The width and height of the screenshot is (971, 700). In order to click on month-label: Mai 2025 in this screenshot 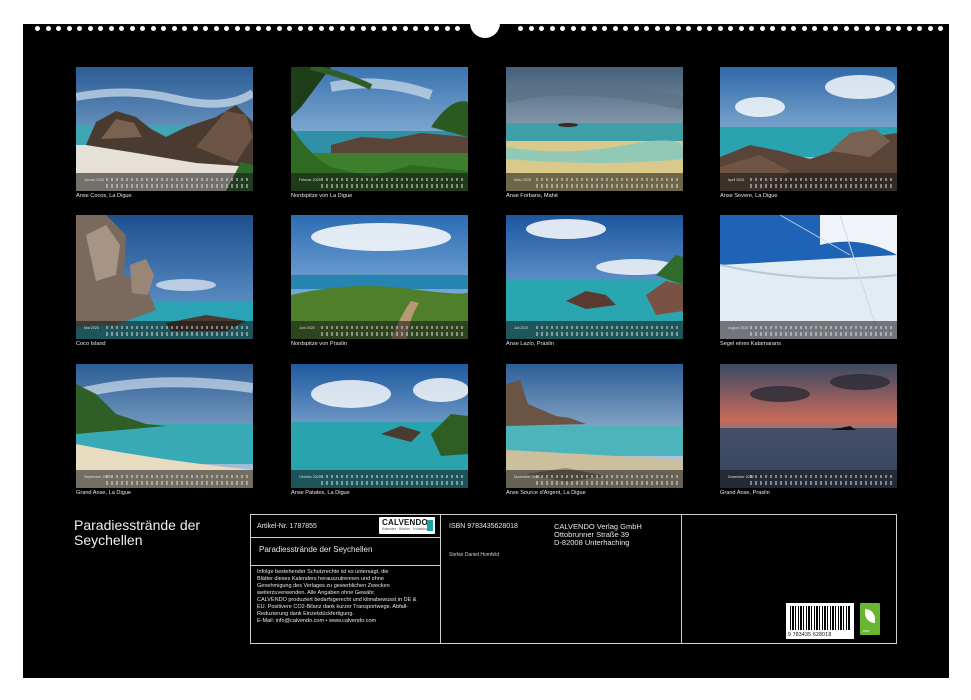, I will do `click(91, 328)`.